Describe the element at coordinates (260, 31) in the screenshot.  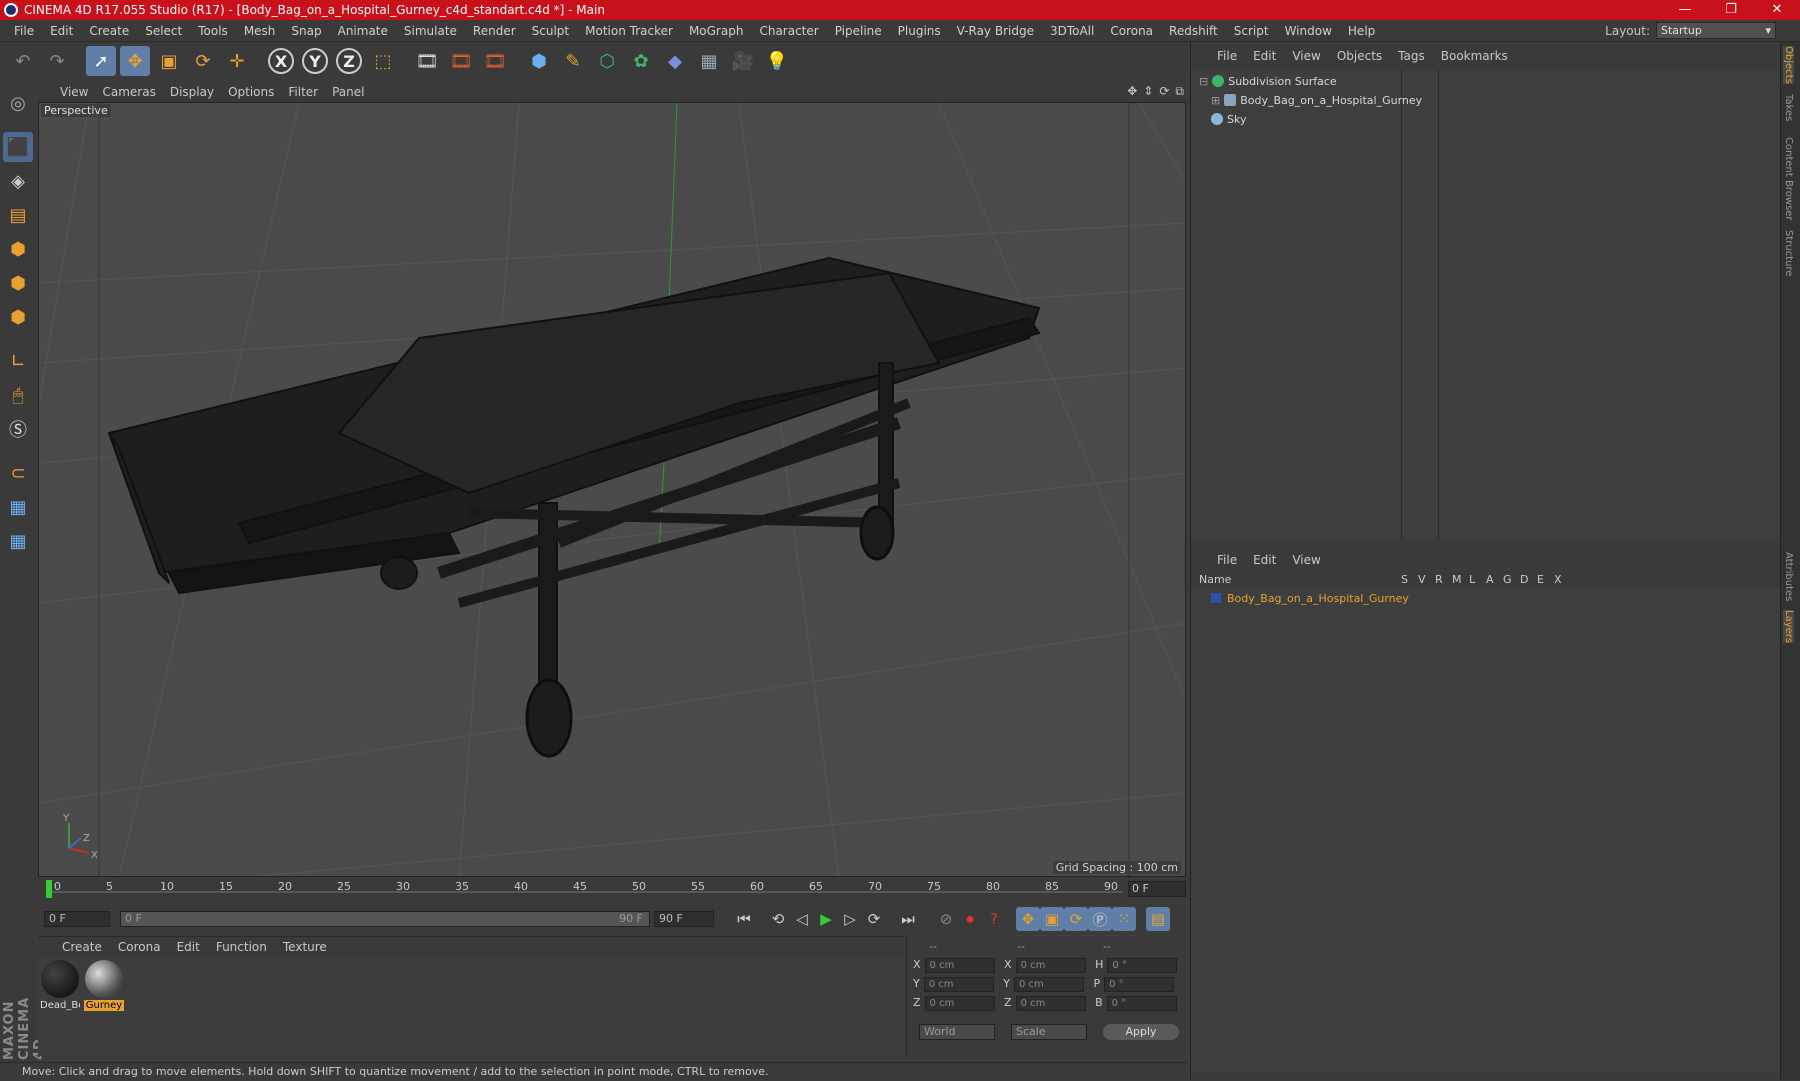
I see `menu-mesh: Mesh` at that location.